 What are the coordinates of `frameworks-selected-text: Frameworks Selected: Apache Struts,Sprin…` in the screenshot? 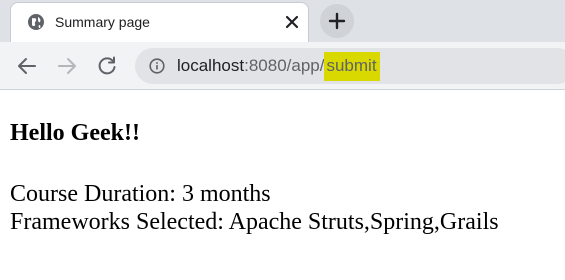 It's located at (254, 222).